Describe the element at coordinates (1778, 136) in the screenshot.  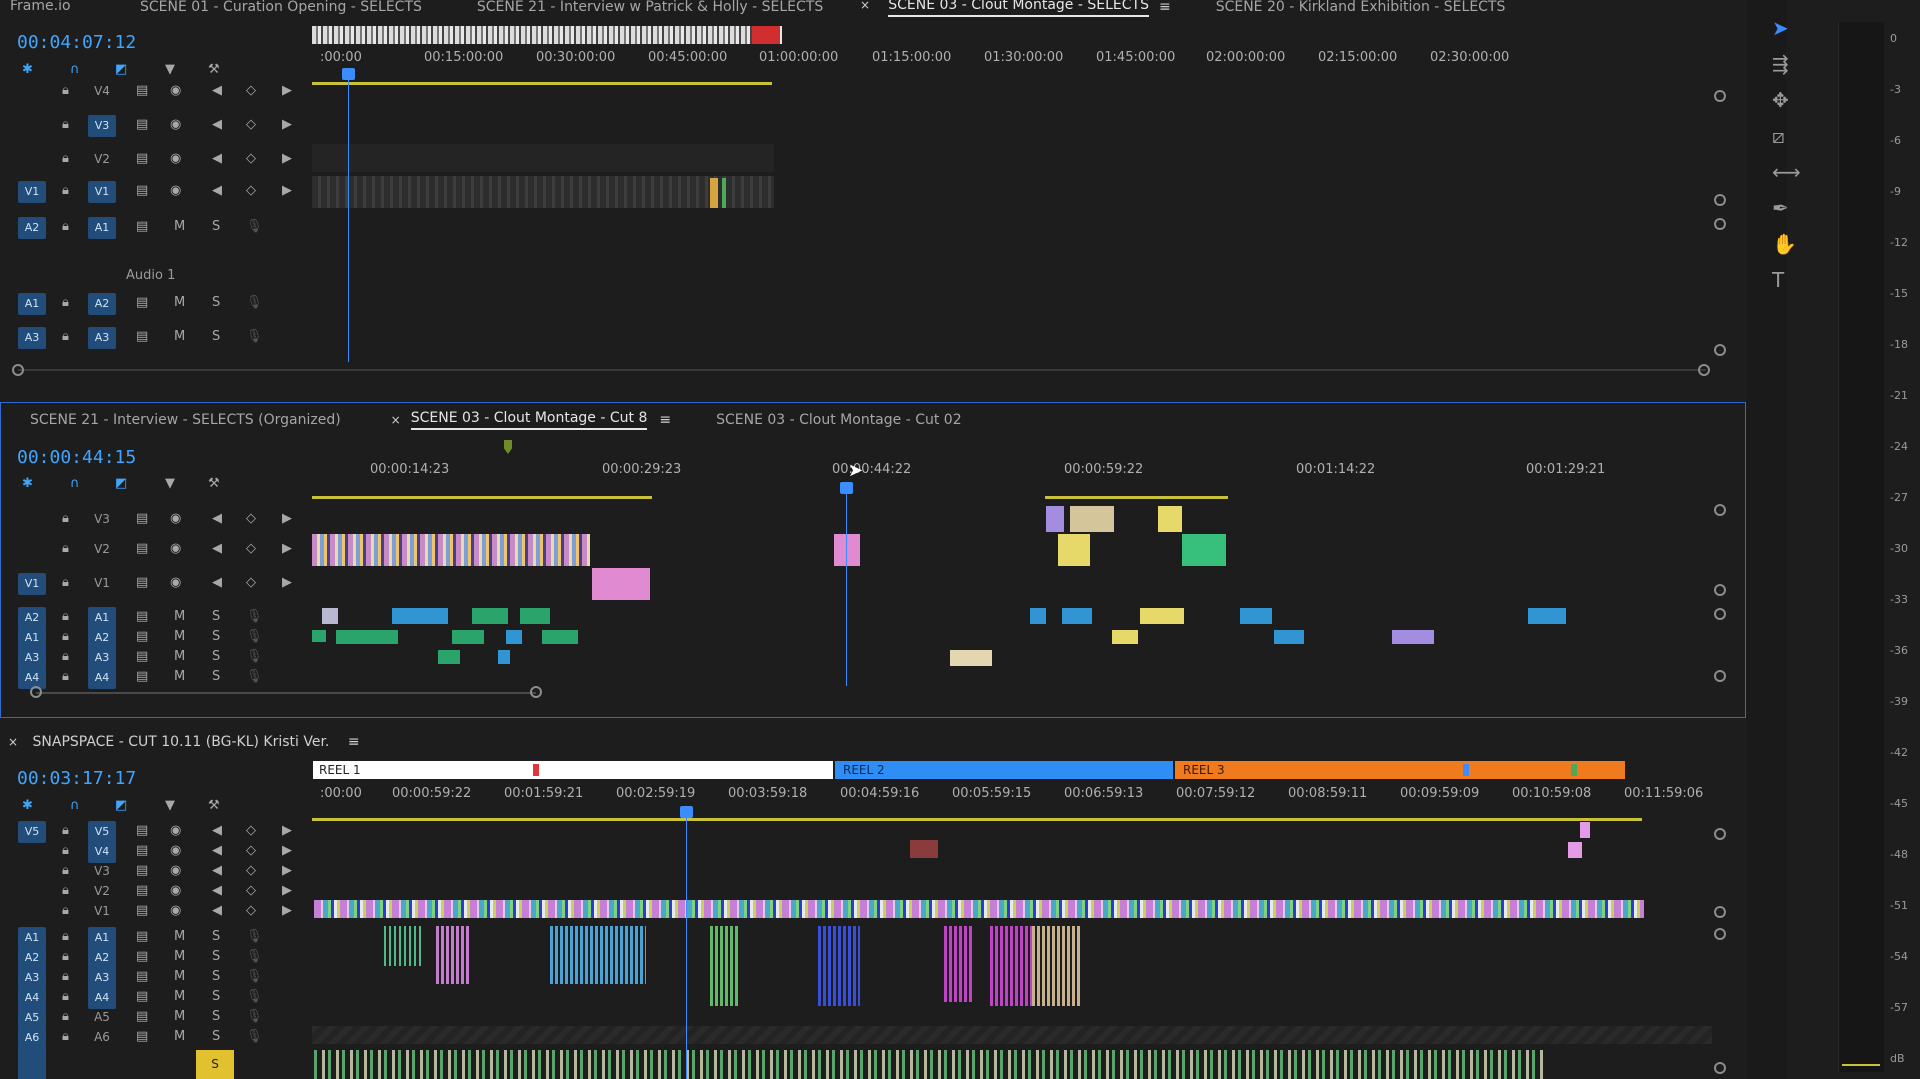
I see `razor-icon: ⧄` at that location.